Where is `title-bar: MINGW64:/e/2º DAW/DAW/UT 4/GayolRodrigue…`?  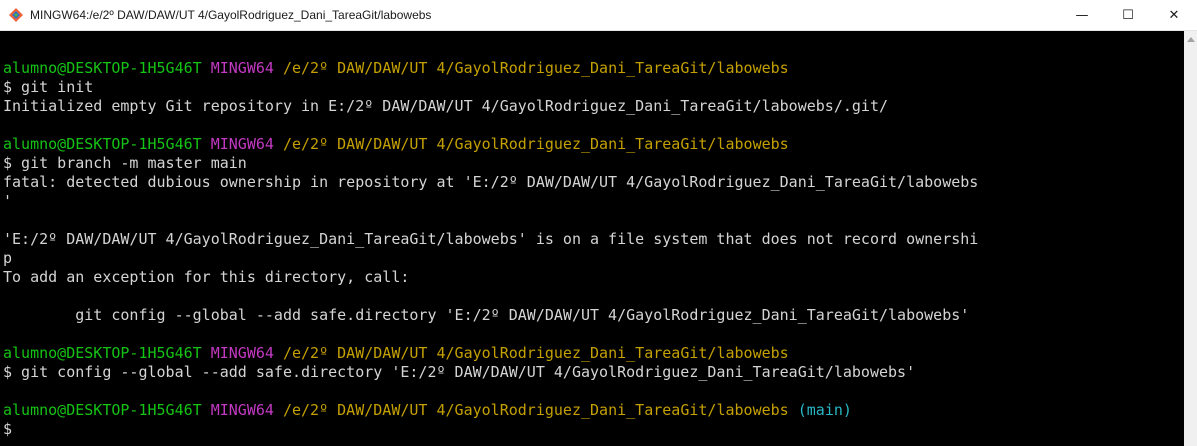
title-bar: MINGW64:/e/2º DAW/DAW/UT 4/GayolRodrigue… is located at coordinates (598, 15).